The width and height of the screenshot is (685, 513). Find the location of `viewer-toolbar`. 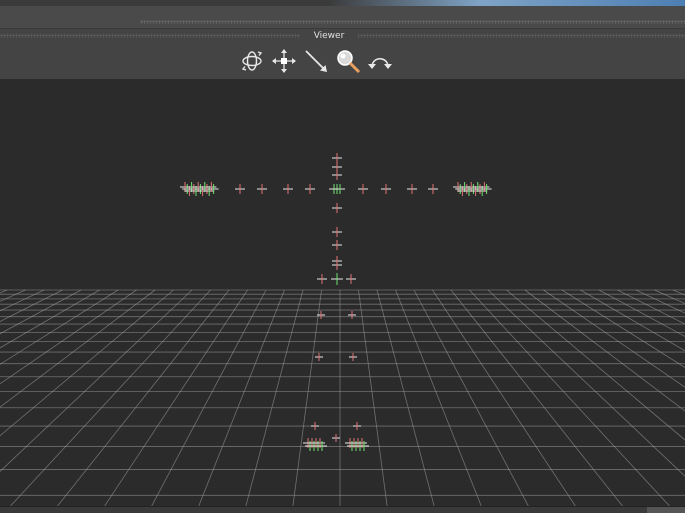

viewer-toolbar is located at coordinates (316, 61).